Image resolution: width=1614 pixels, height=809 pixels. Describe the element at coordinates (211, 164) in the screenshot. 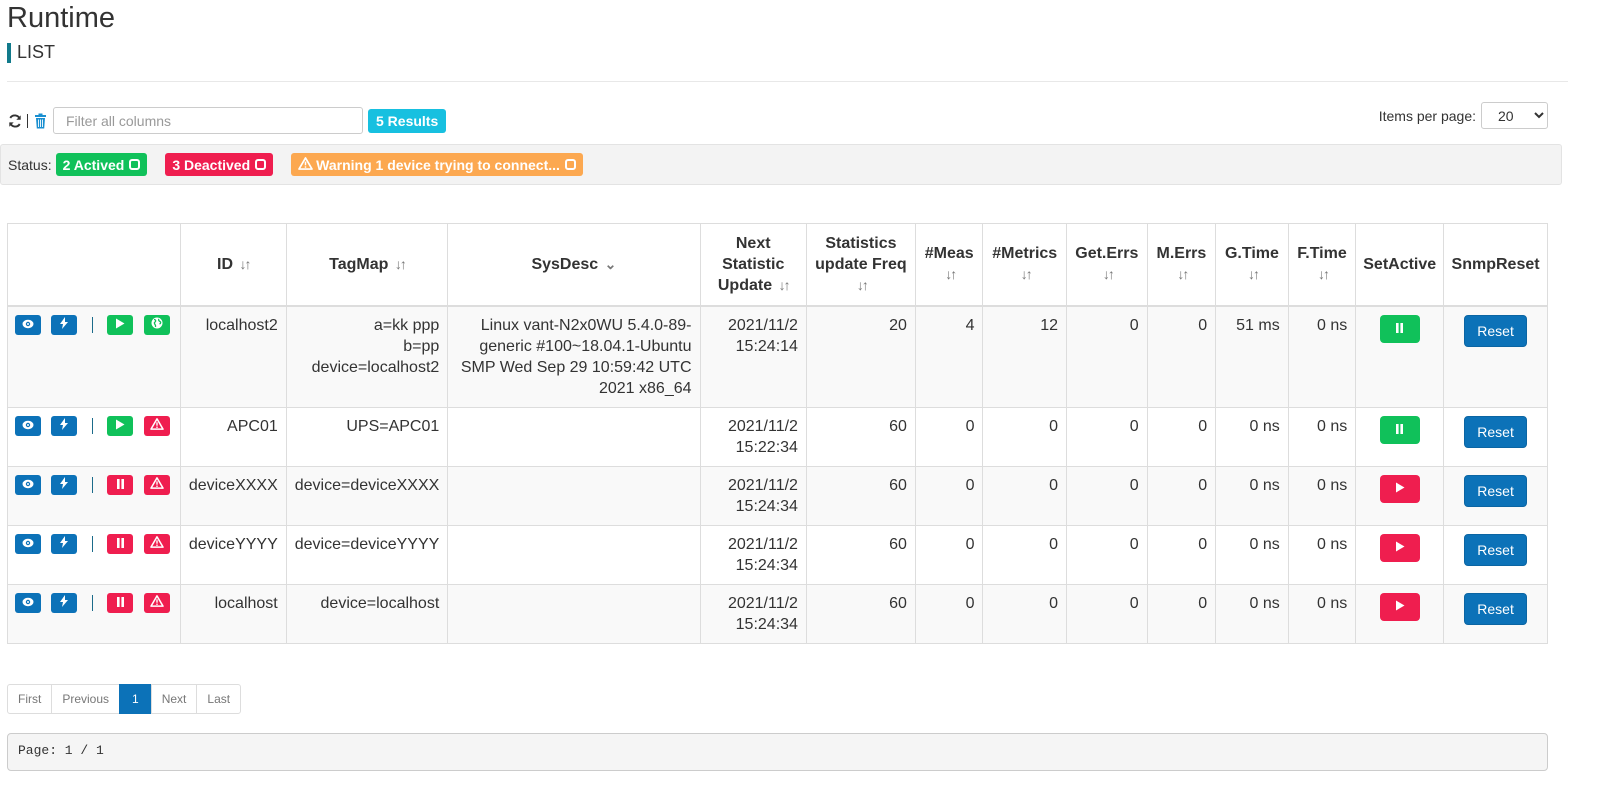

I see `deactived-count: 3 Deactived` at that location.